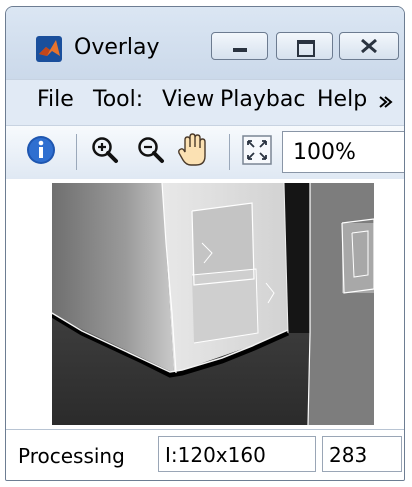  I want to click on window-title: Overlay, so click(117, 47).